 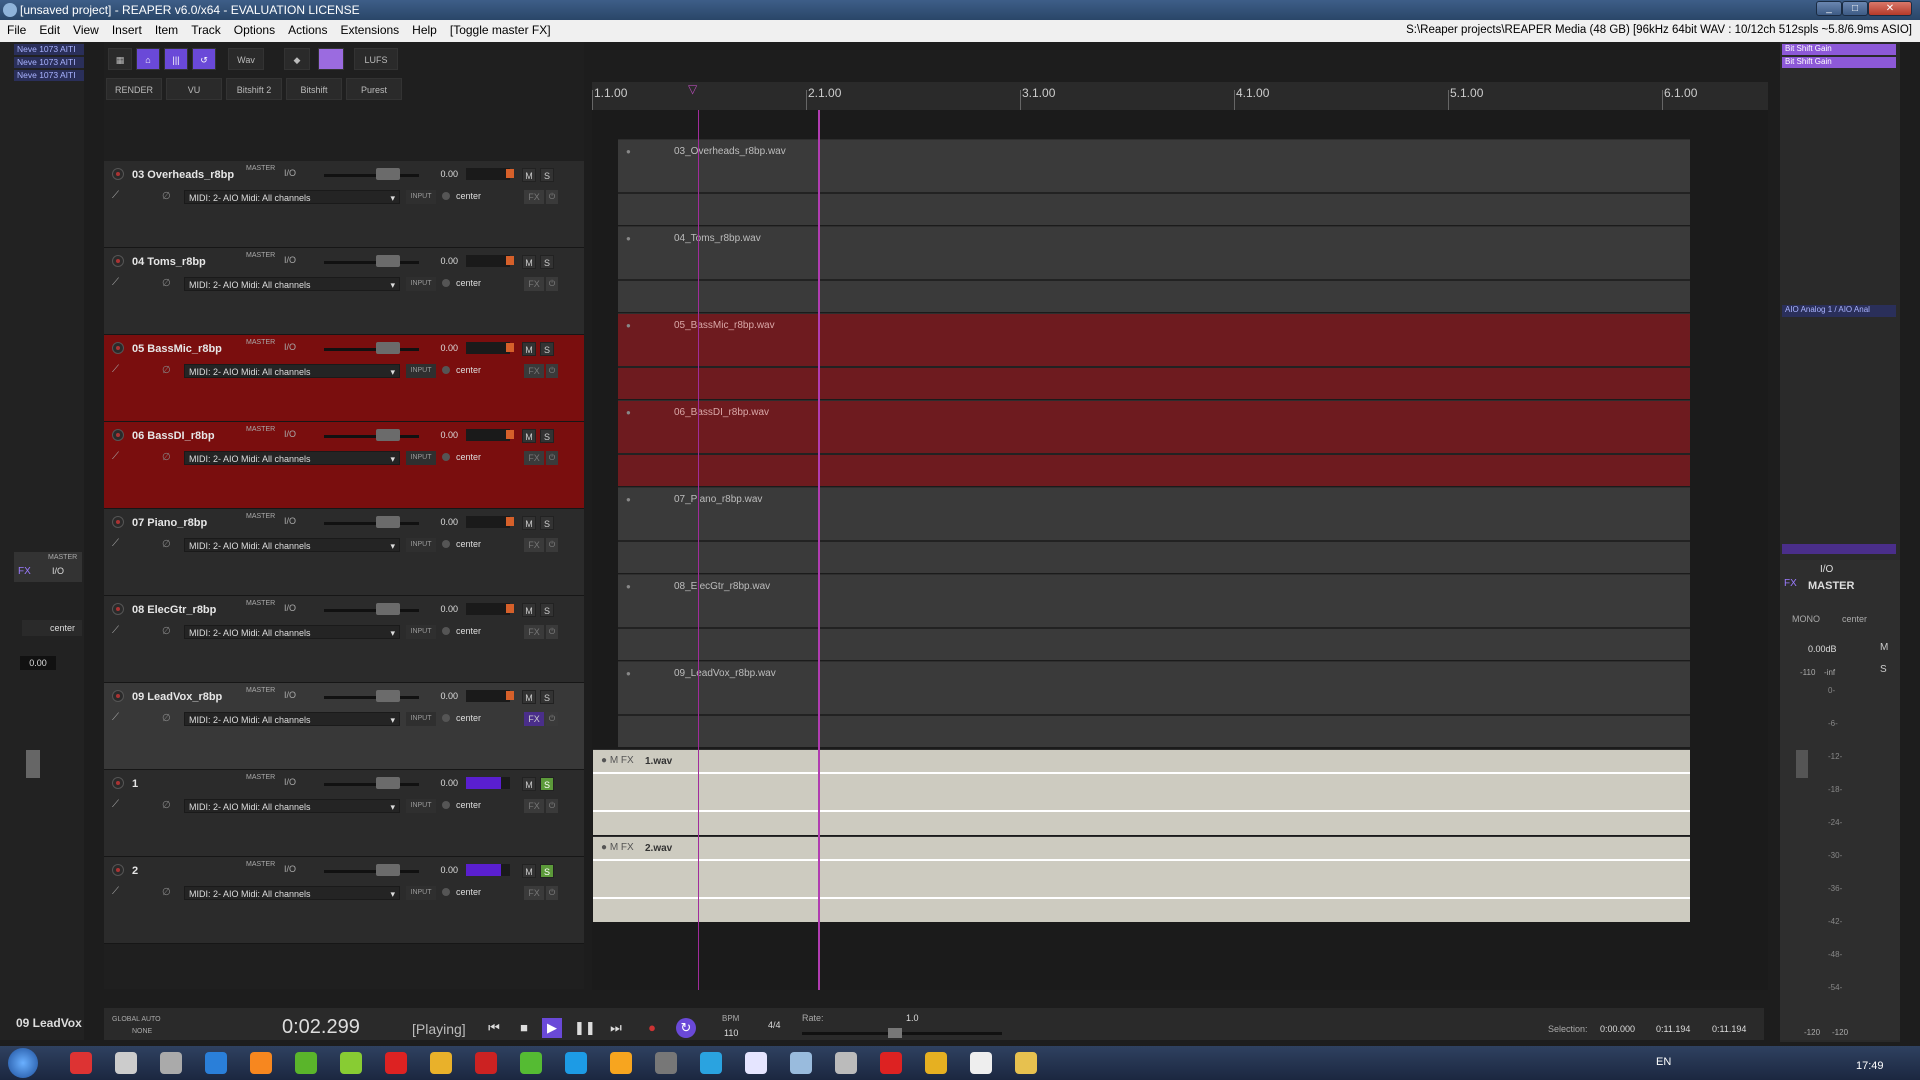 What do you see at coordinates (376, 59) in the screenshot?
I see `toolbar-lufs-button: LUFS` at bounding box center [376, 59].